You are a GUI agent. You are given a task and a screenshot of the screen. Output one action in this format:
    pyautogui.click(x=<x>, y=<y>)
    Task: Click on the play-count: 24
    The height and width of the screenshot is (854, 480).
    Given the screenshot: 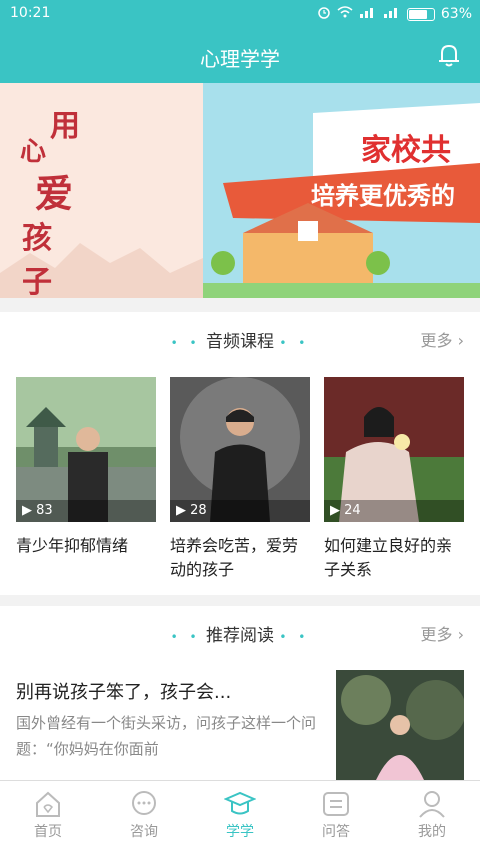 What is the action you would take?
    pyautogui.click(x=352, y=510)
    